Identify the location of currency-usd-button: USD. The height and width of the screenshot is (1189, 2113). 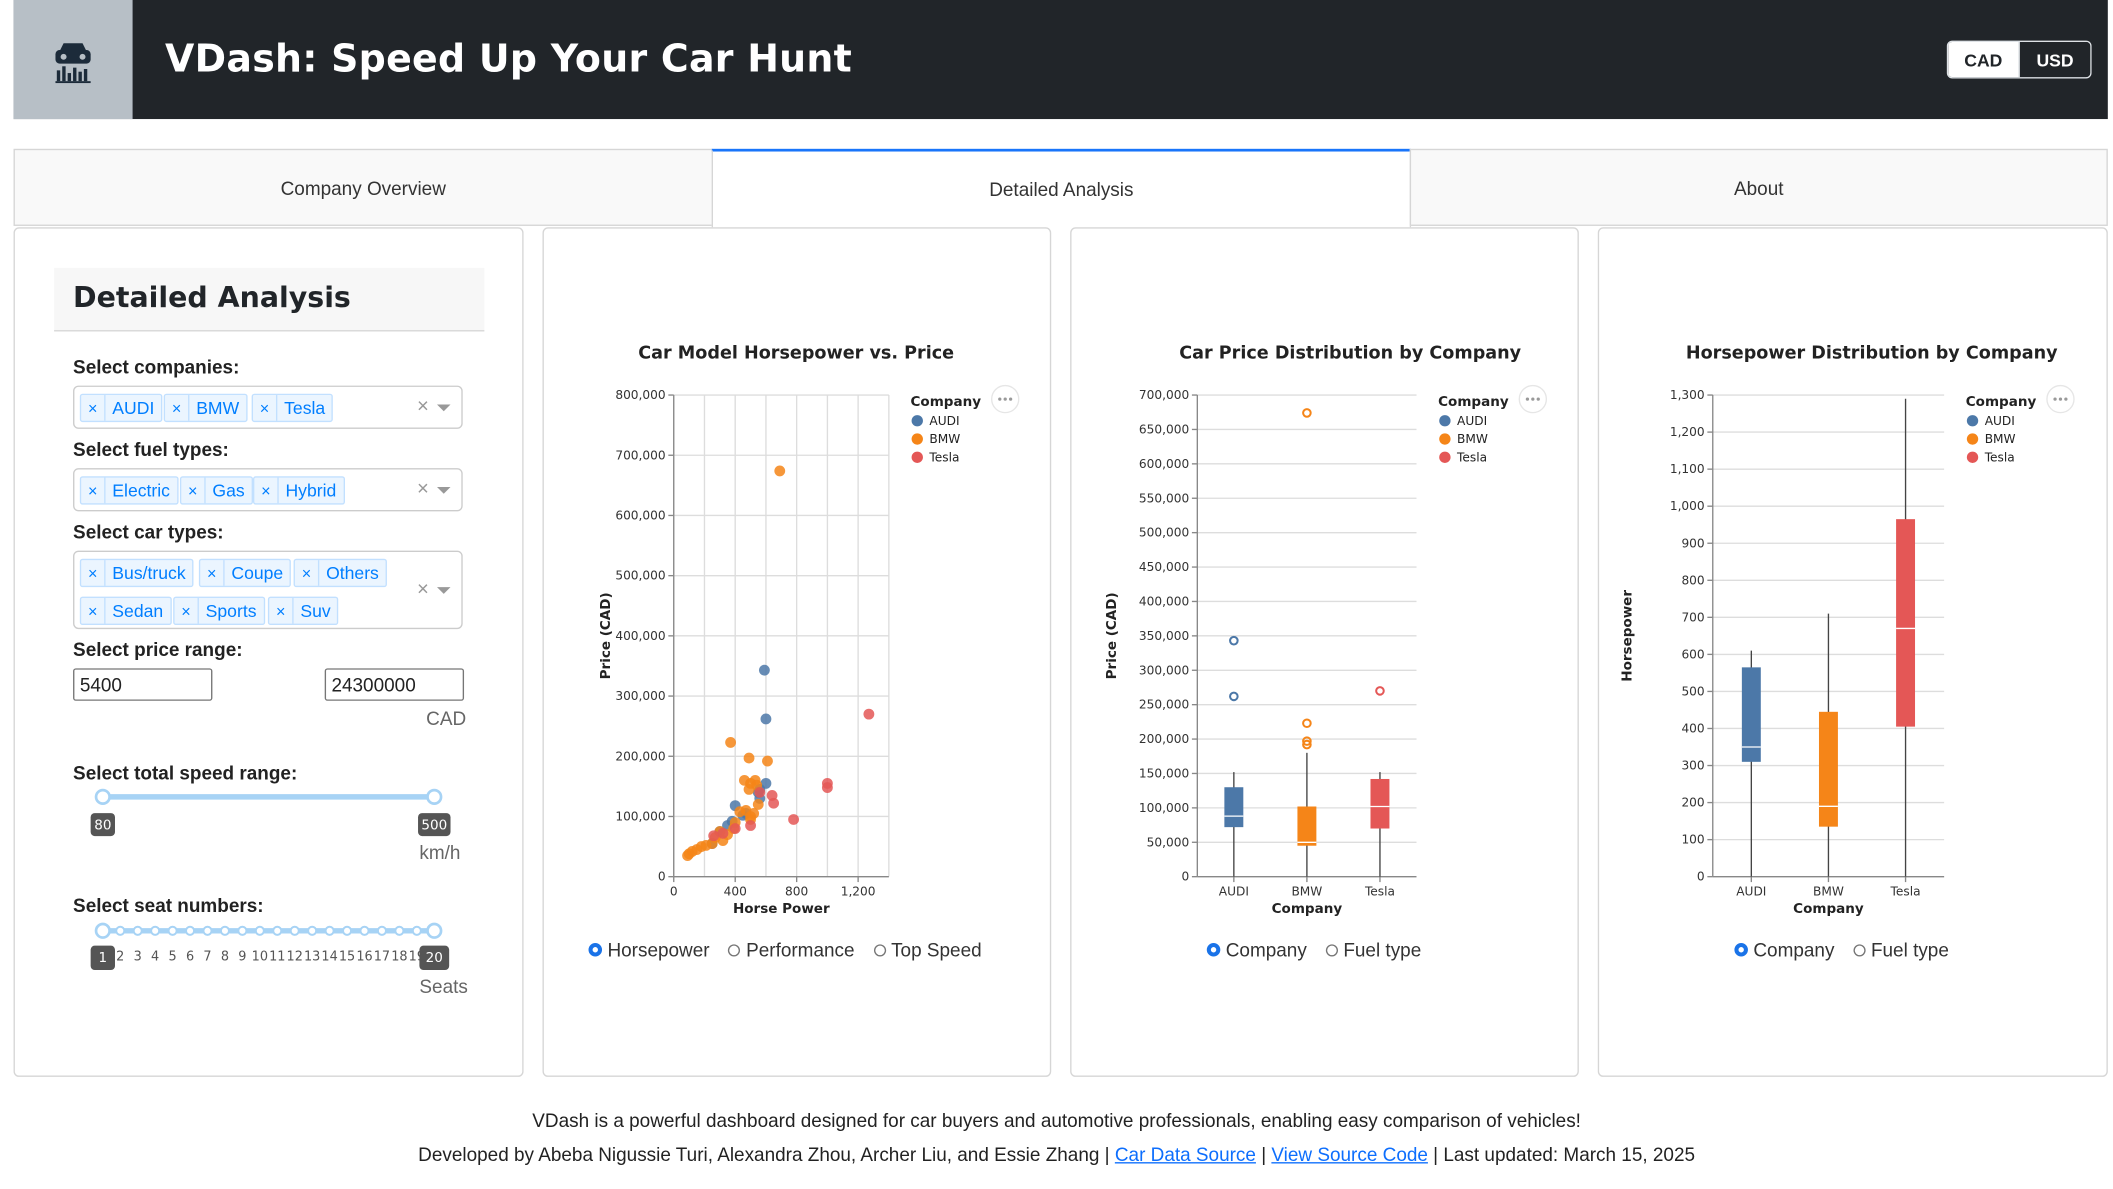
(2054, 59).